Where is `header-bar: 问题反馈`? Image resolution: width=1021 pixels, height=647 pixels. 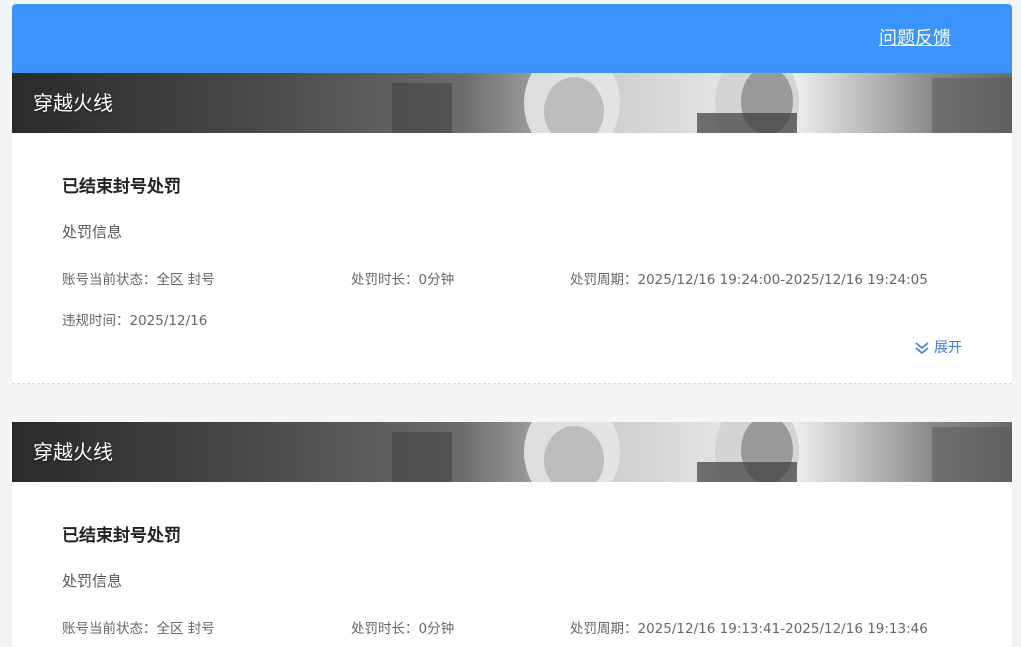 header-bar: 问题反馈 is located at coordinates (512, 38).